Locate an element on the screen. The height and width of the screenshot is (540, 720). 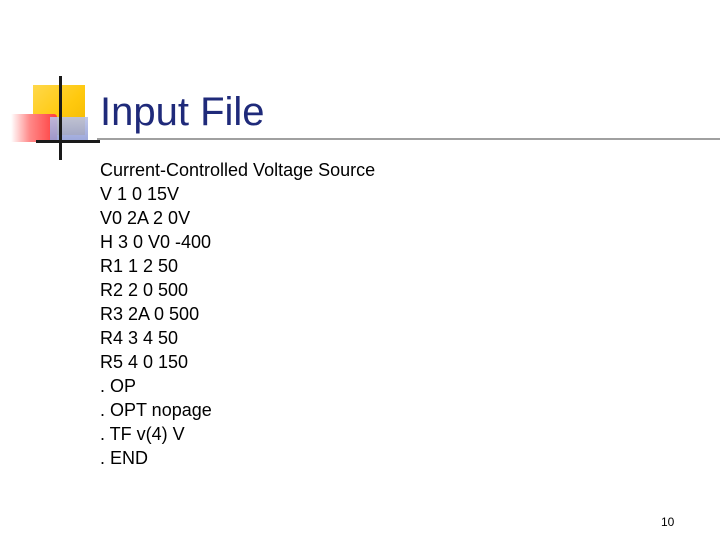
listing-line: V0 2A 2 0V is located at coordinates (145, 218).